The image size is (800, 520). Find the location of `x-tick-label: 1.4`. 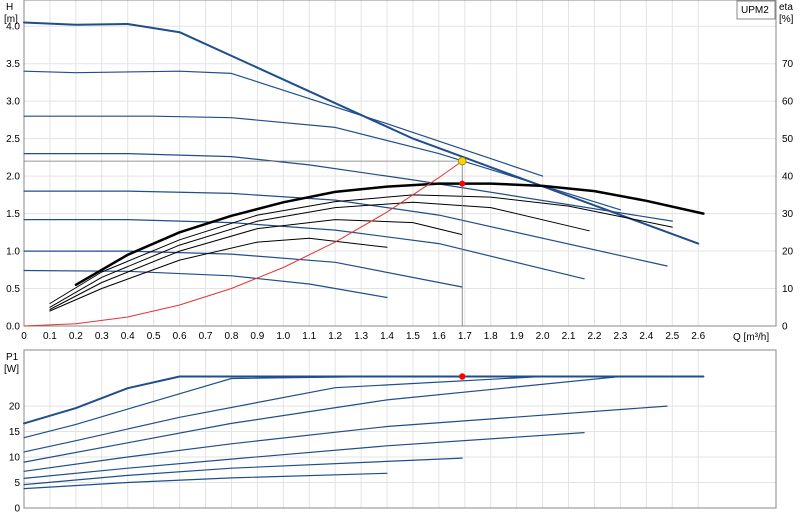

x-tick-label: 1.4 is located at coordinates (387, 336).